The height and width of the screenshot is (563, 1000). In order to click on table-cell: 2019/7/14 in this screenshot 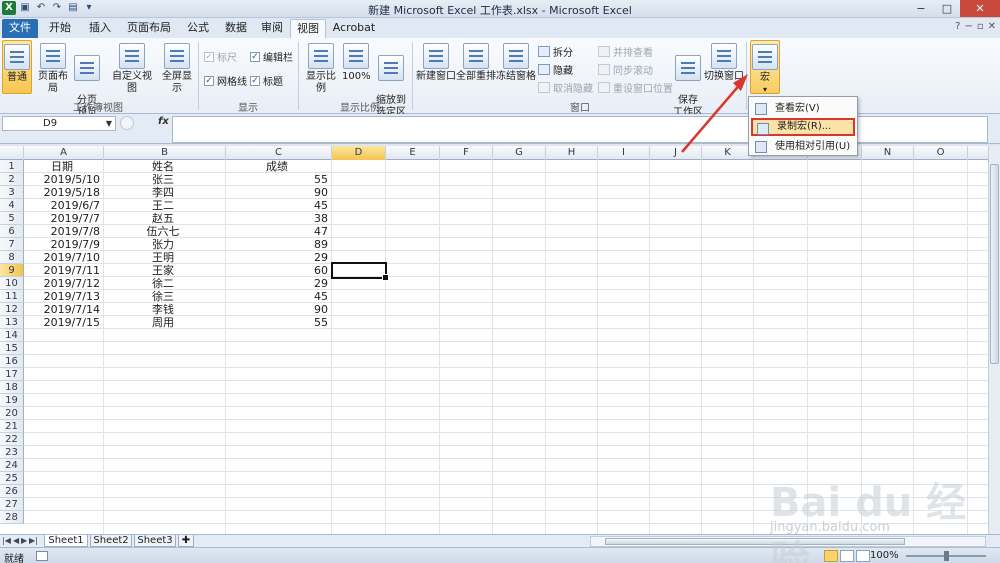, I will do `click(62, 309)`.